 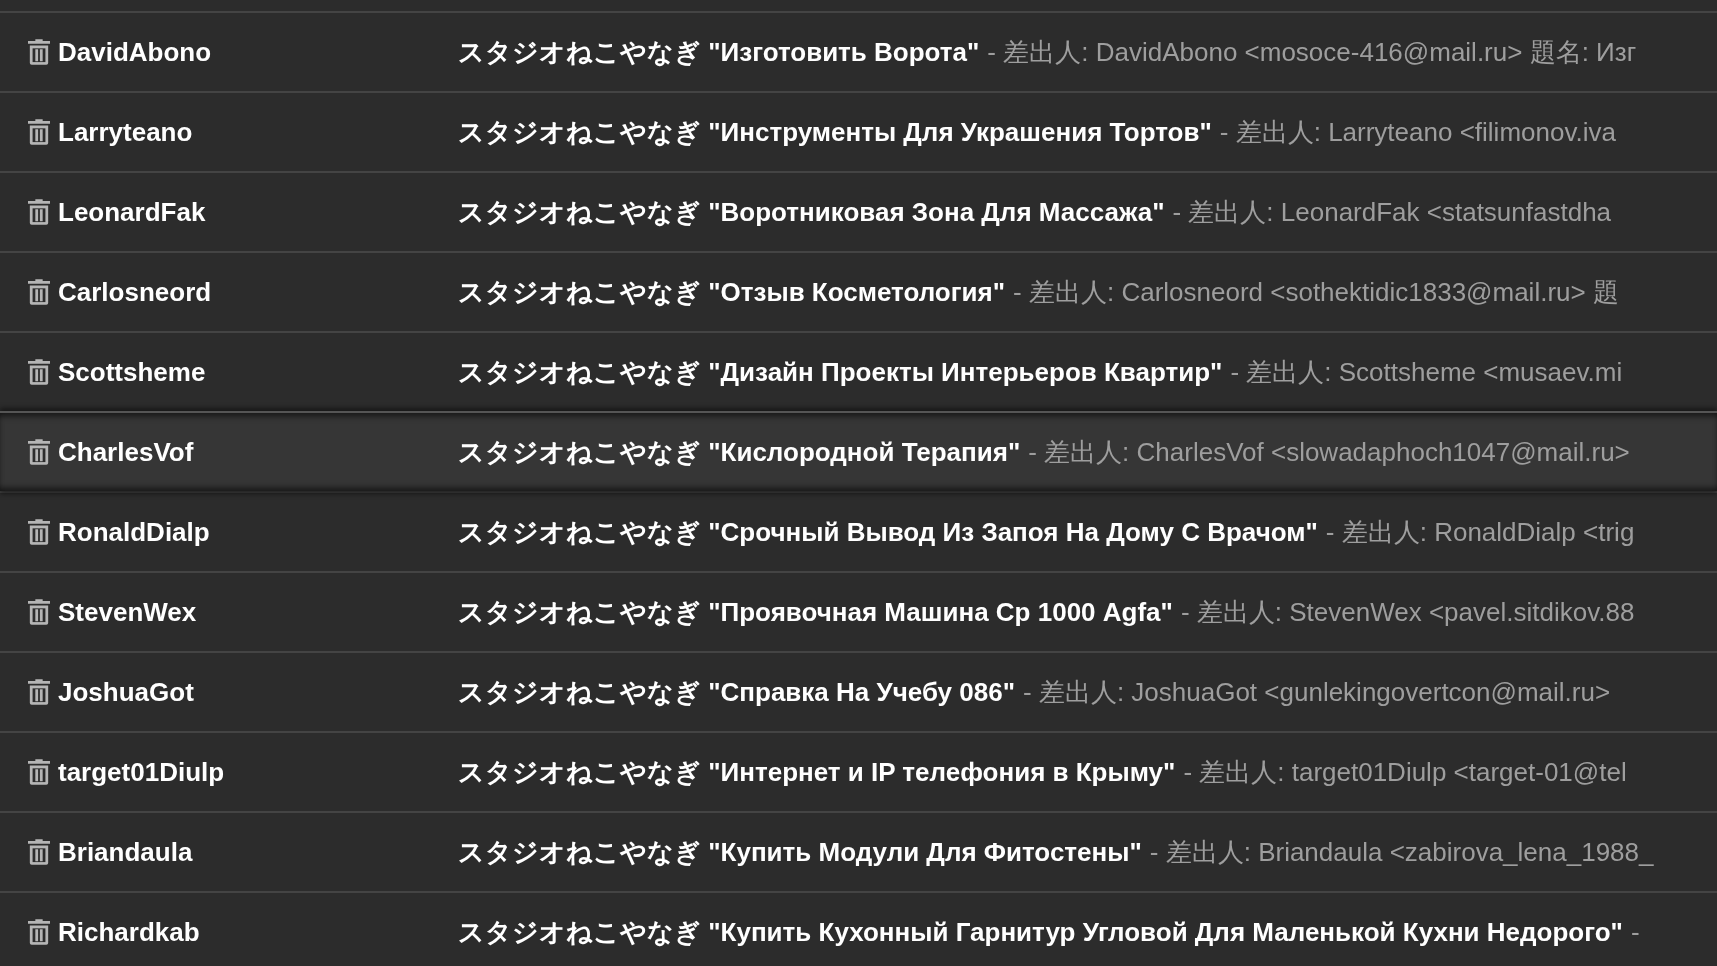 What do you see at coordinates (142, 772) in the screenshot?
I see `sender-name: target01Diulp` at bounding box center [142, 772].